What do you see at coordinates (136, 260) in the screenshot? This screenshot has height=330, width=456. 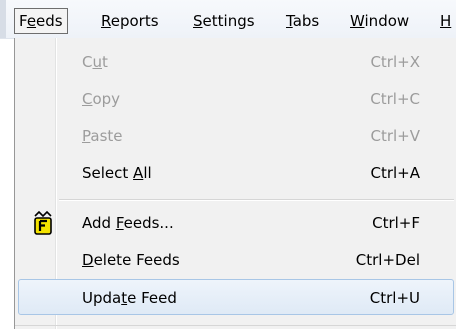 I see `label-post: elete Feeds` at bounding box center [136, 260].